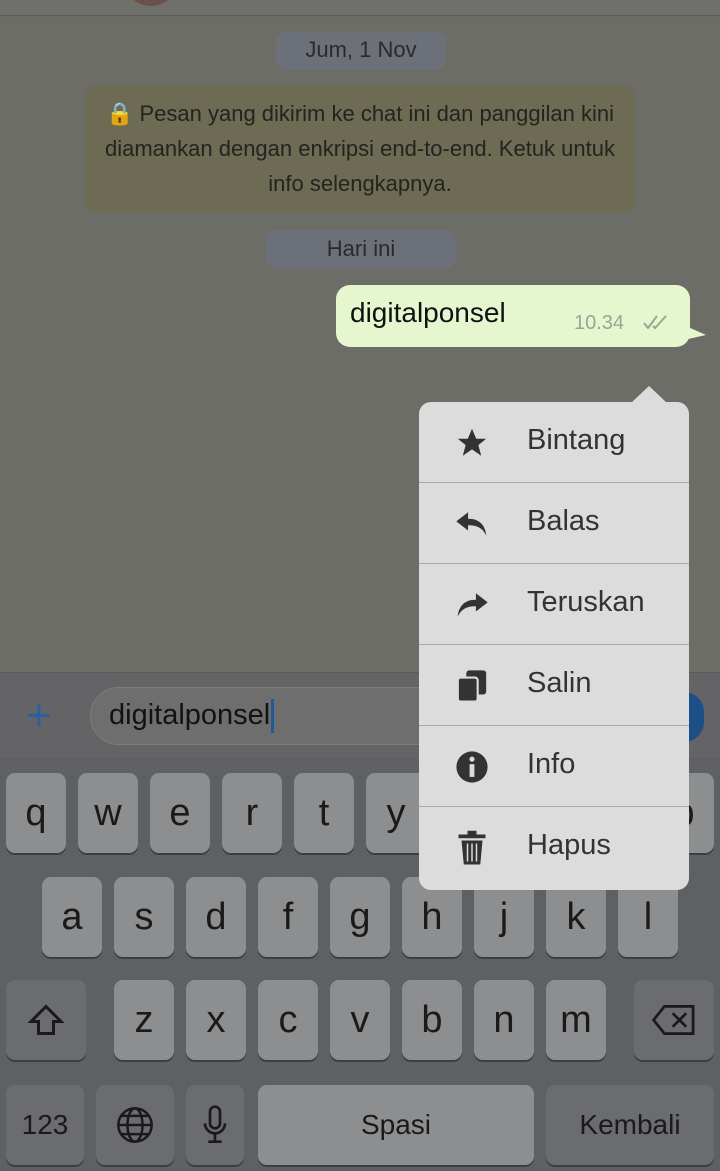 The height and width of the screenshot is (1171, 720). I want to click on today-badge: Hari ini, so click(361, 249).